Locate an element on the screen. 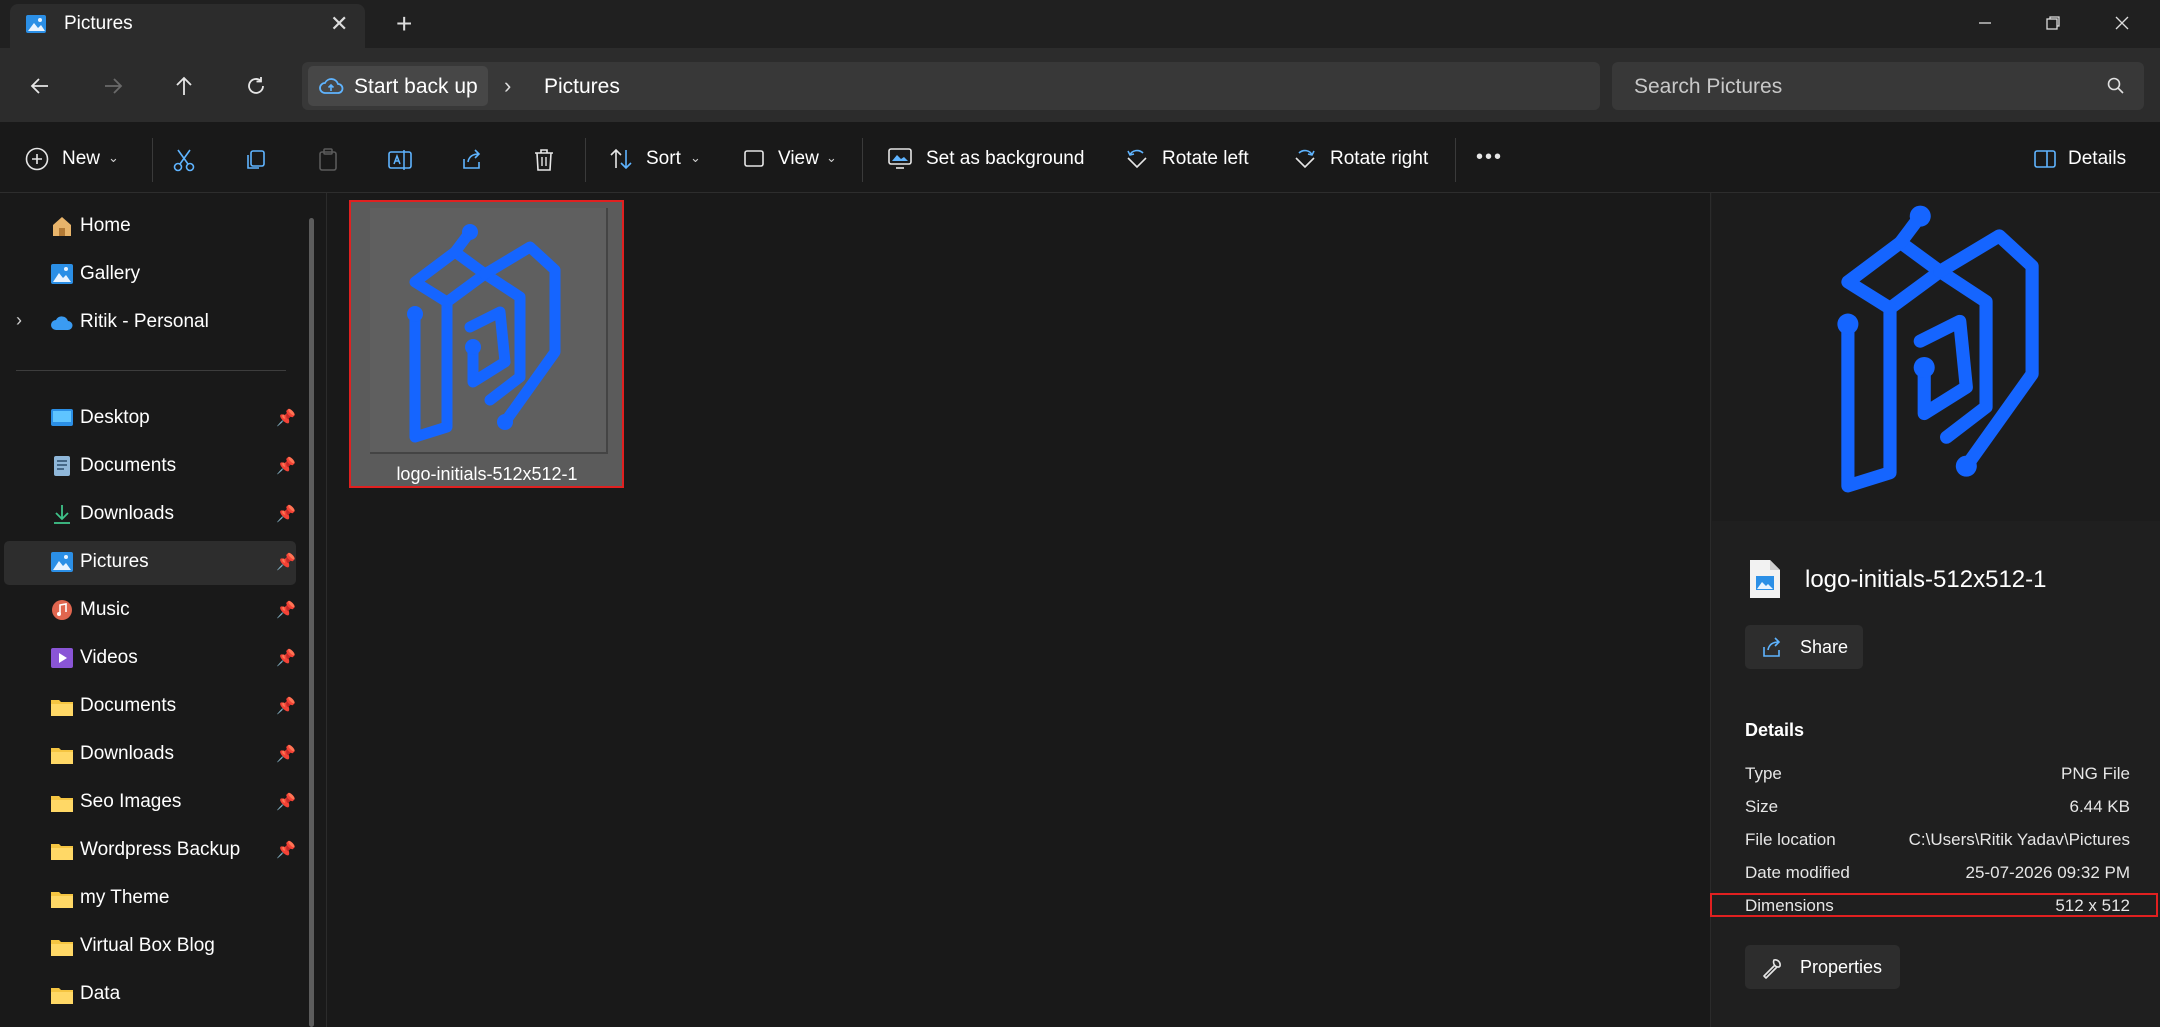 The width and height of the screenshot is (2160, 1027). sidebar-item-music is located at coordinates (150, 611).